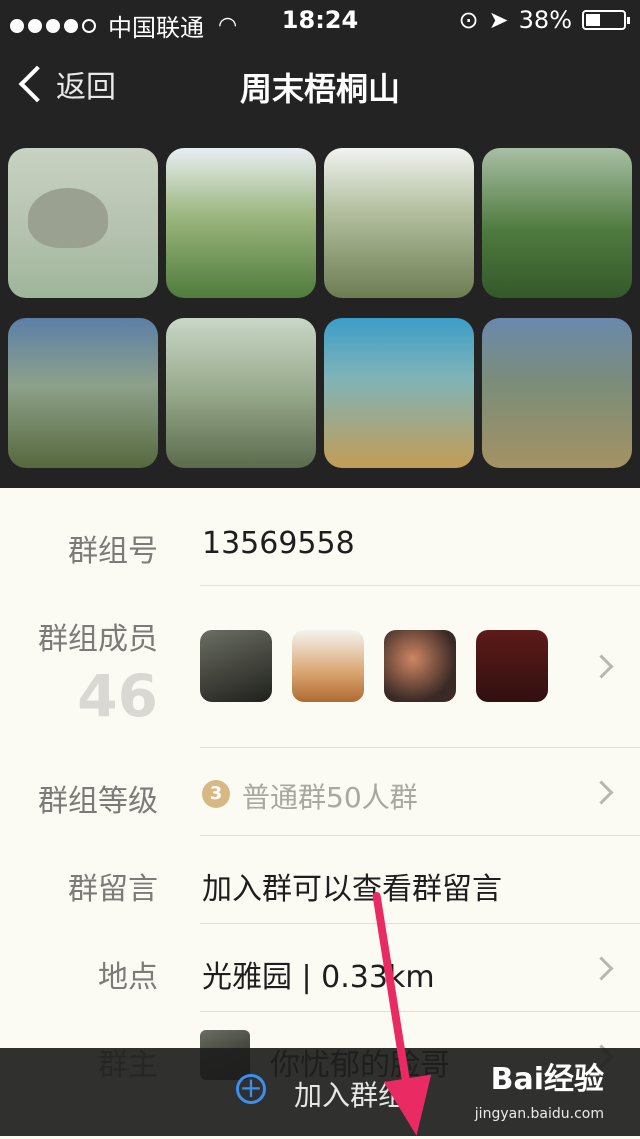  I want to click on status-bar: 中国联通 ◠ 18:24 ⊙ ➤ 38%, so click(320, 21).